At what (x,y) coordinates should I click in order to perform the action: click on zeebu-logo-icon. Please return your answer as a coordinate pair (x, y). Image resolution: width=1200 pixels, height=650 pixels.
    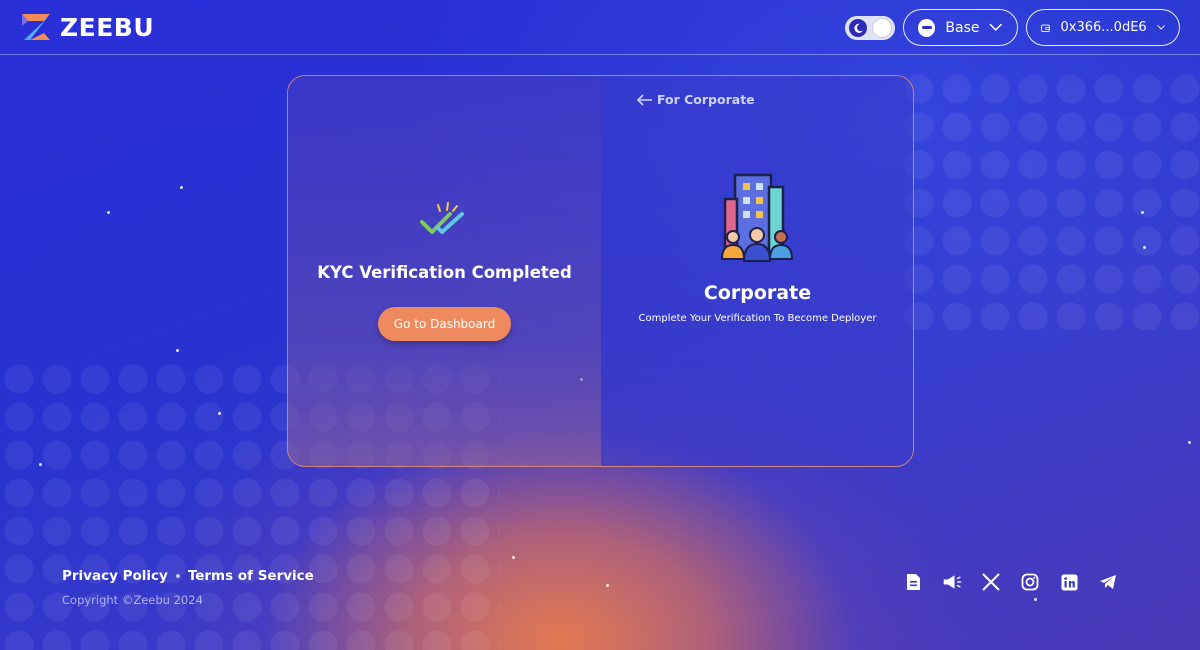
    Looking at the image, I should click on (36, 27).